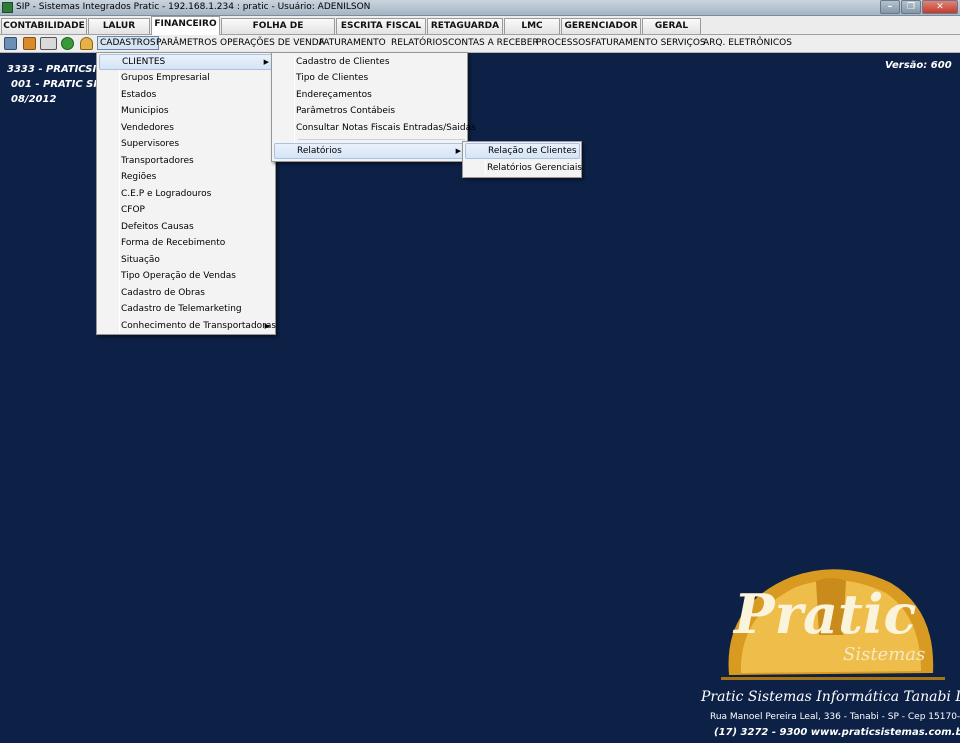 This screenshot has width=960, height=743. I want to click on menu-item-municipios: Municipios, so click(186, 111).